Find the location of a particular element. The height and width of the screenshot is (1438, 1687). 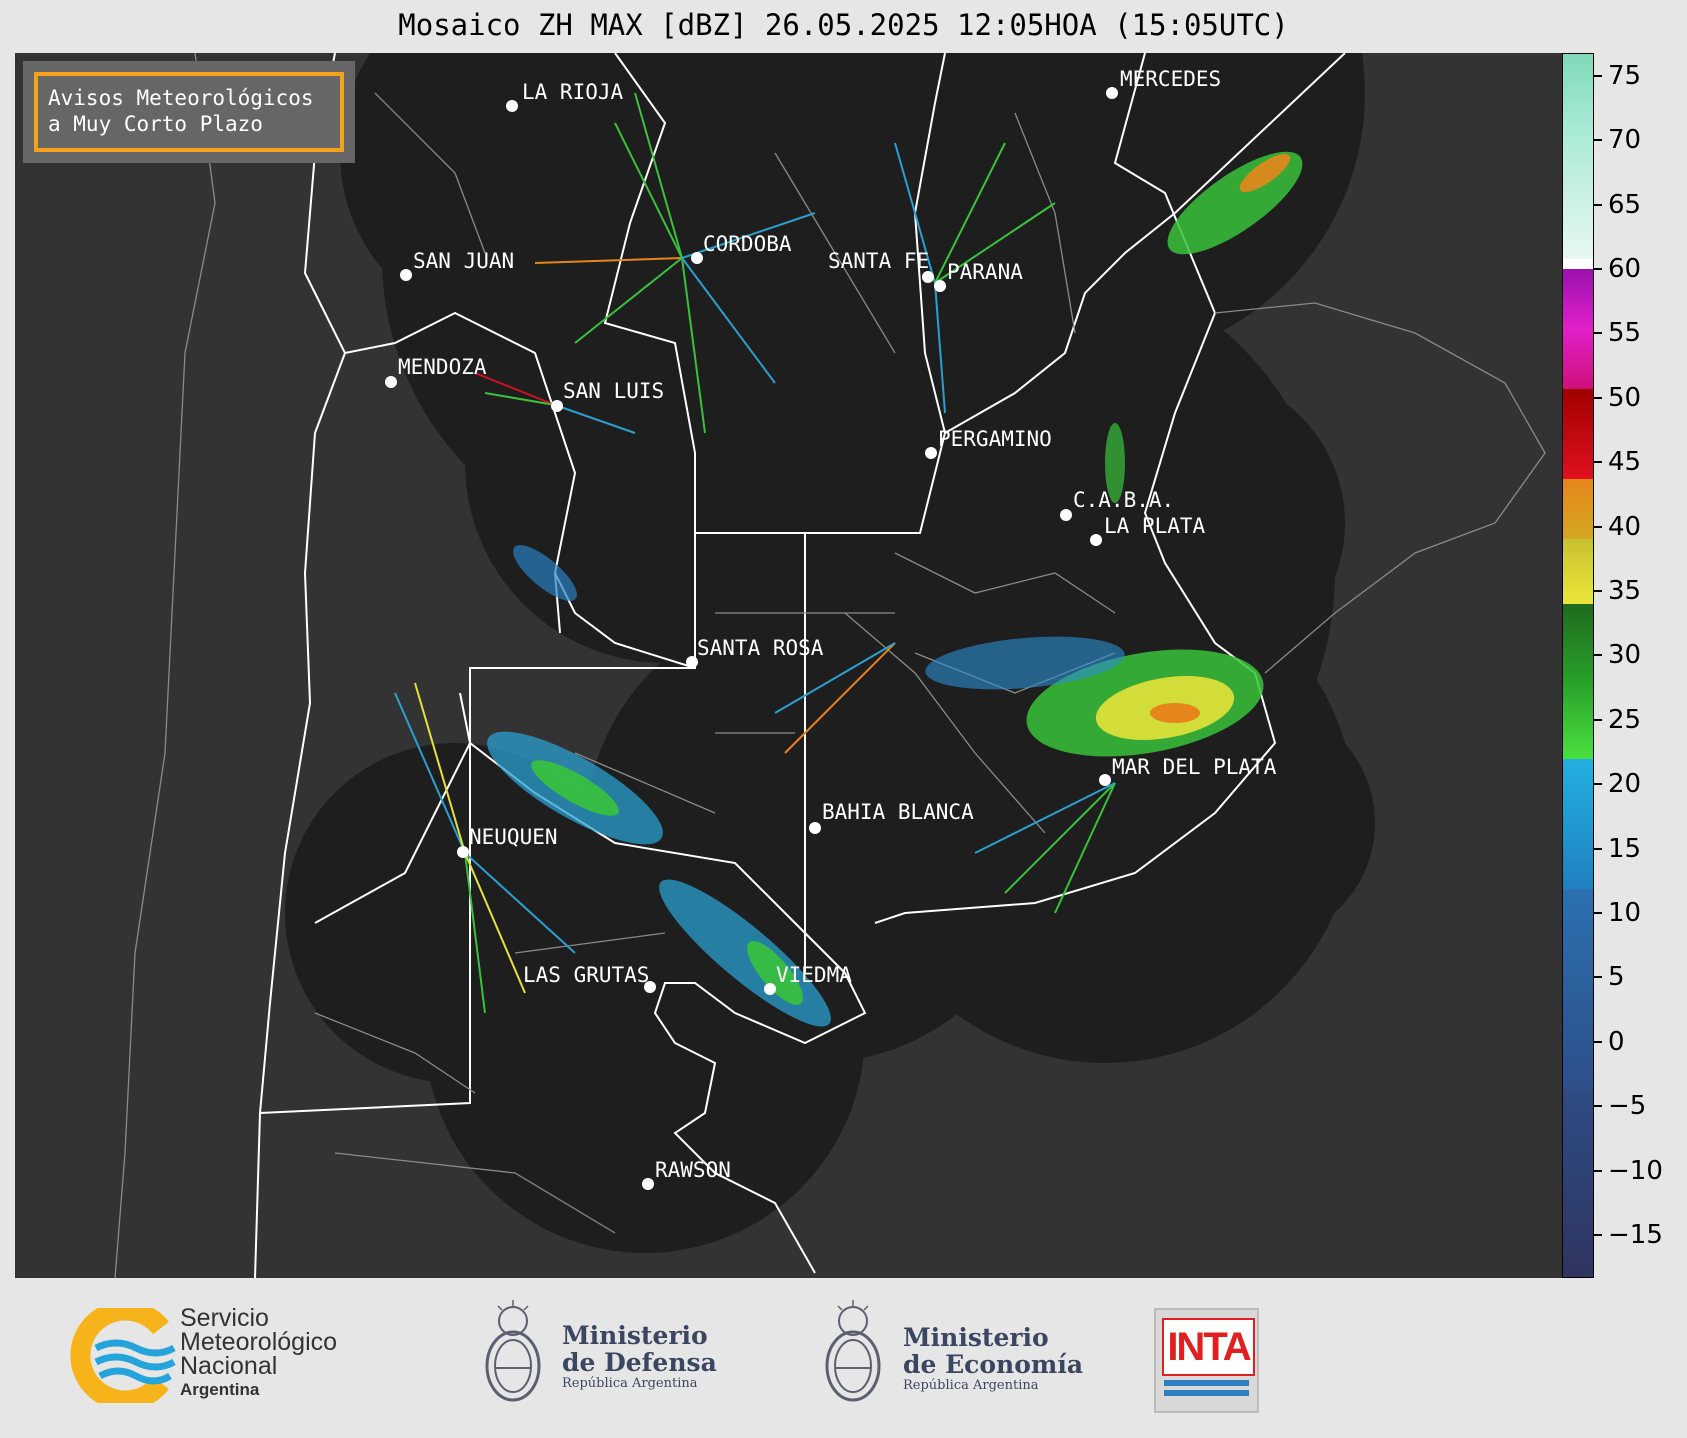

city-marker-parana is located at coordinates (940, 286).